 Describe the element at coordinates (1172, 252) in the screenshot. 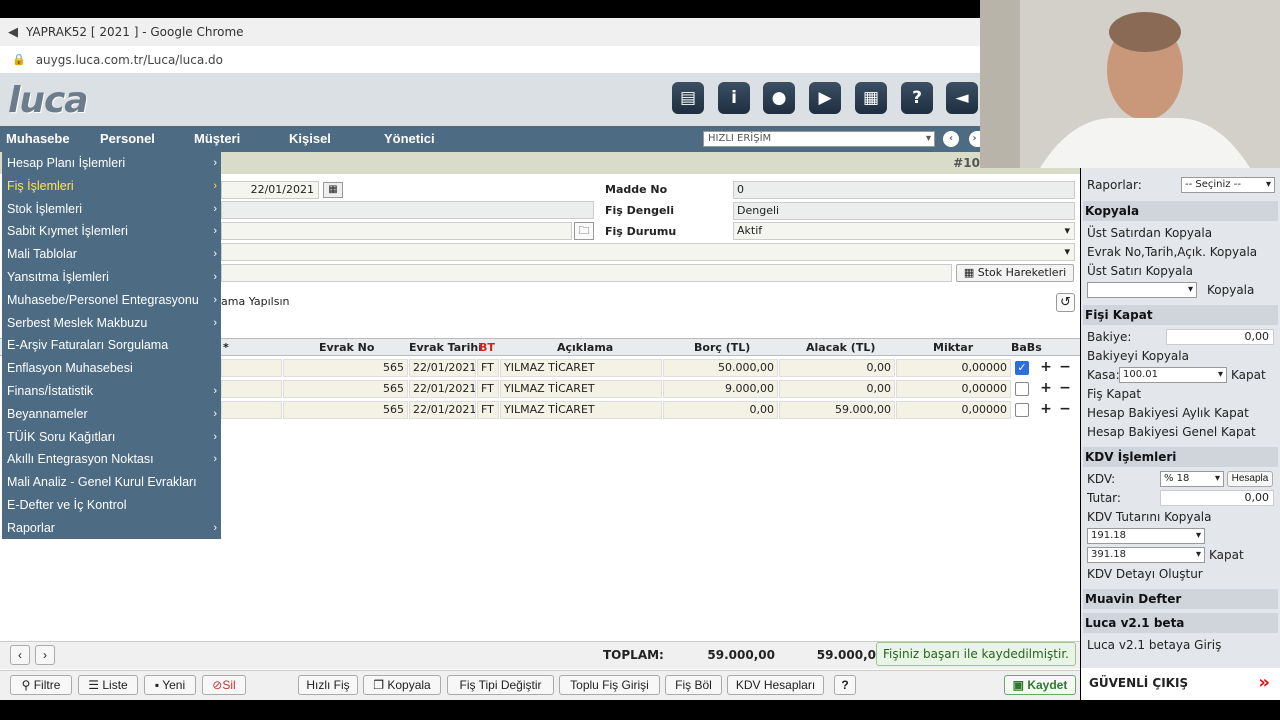

I see `evrak-kopyala-link: Evrak No,Tarih,Açık. Kopyala` at that location.